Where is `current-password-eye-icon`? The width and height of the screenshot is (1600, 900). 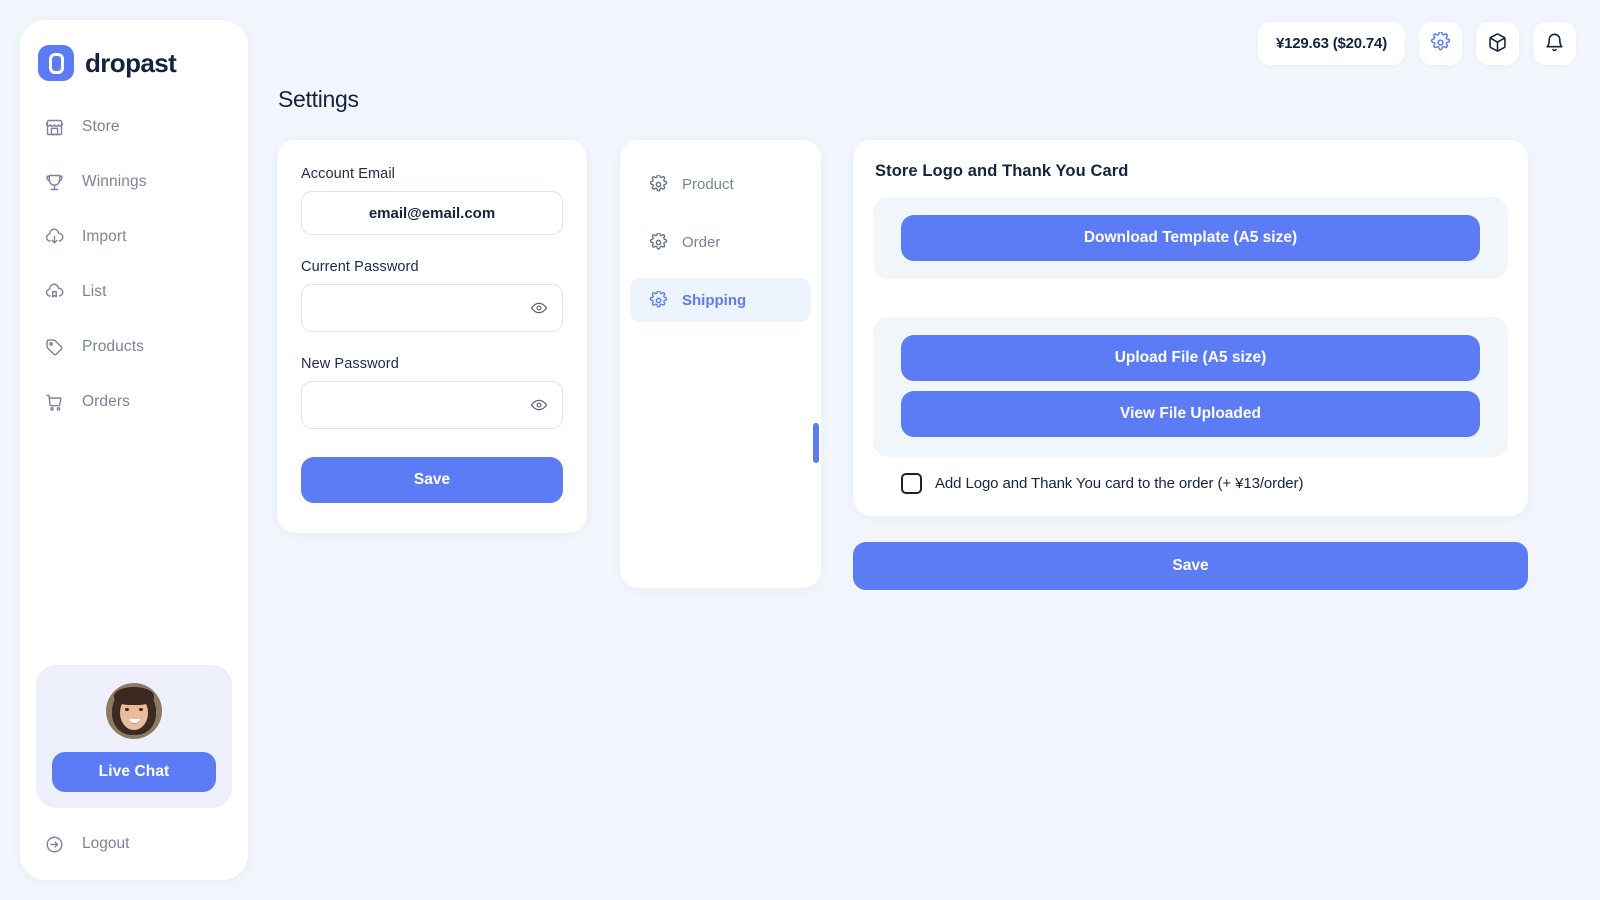
current-password-eye-icon is located at coordinates (539, 308).